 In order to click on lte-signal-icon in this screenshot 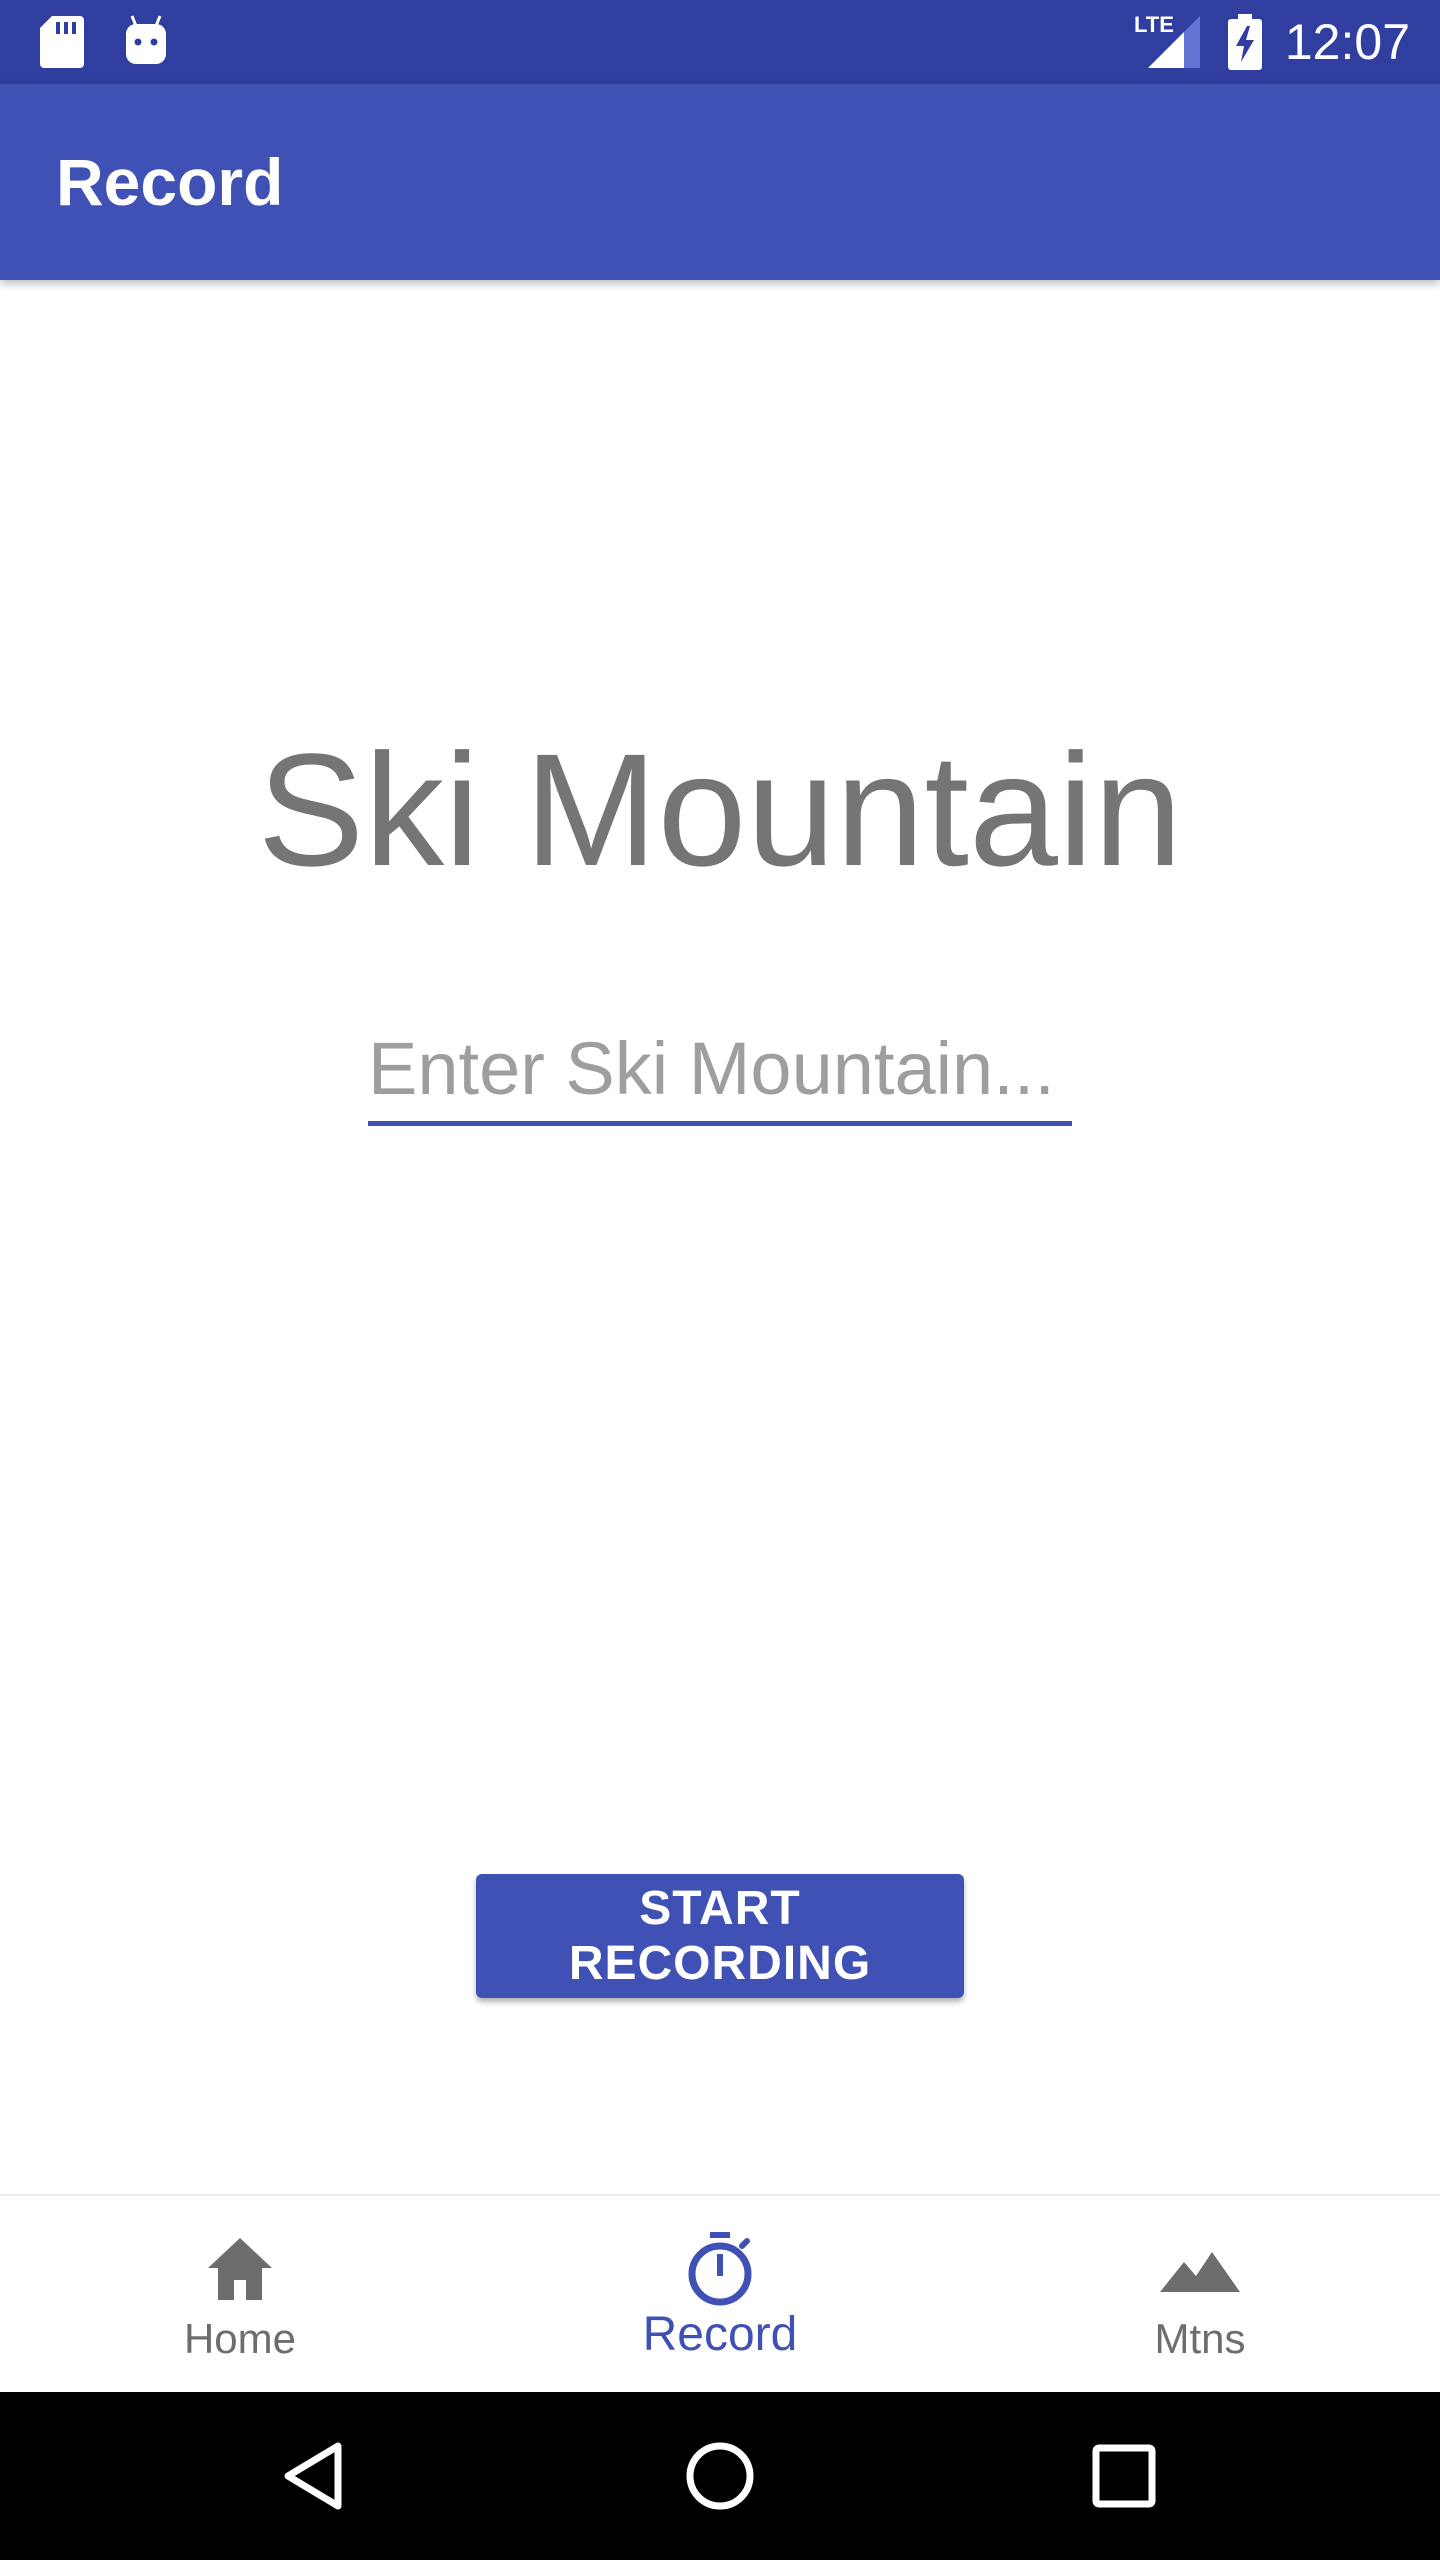, I will do `click(1174, 44)`.